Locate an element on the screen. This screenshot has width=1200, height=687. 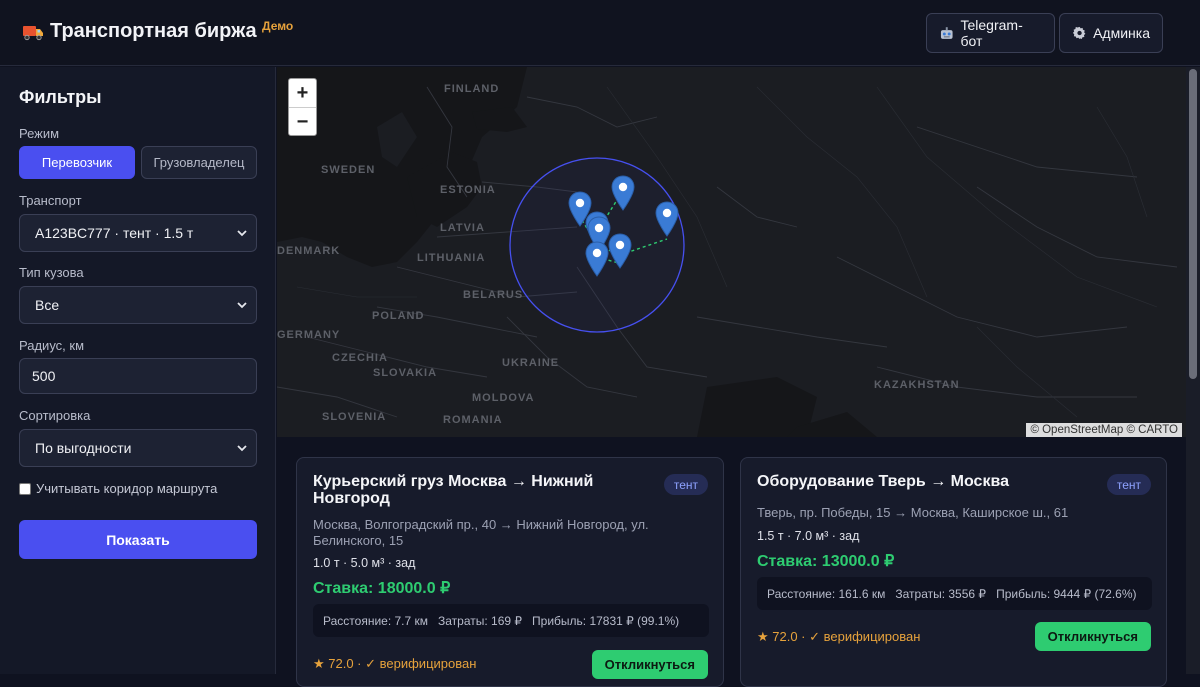
mode-carrier-button: Перевозчик is located at coordinates (77, 162).